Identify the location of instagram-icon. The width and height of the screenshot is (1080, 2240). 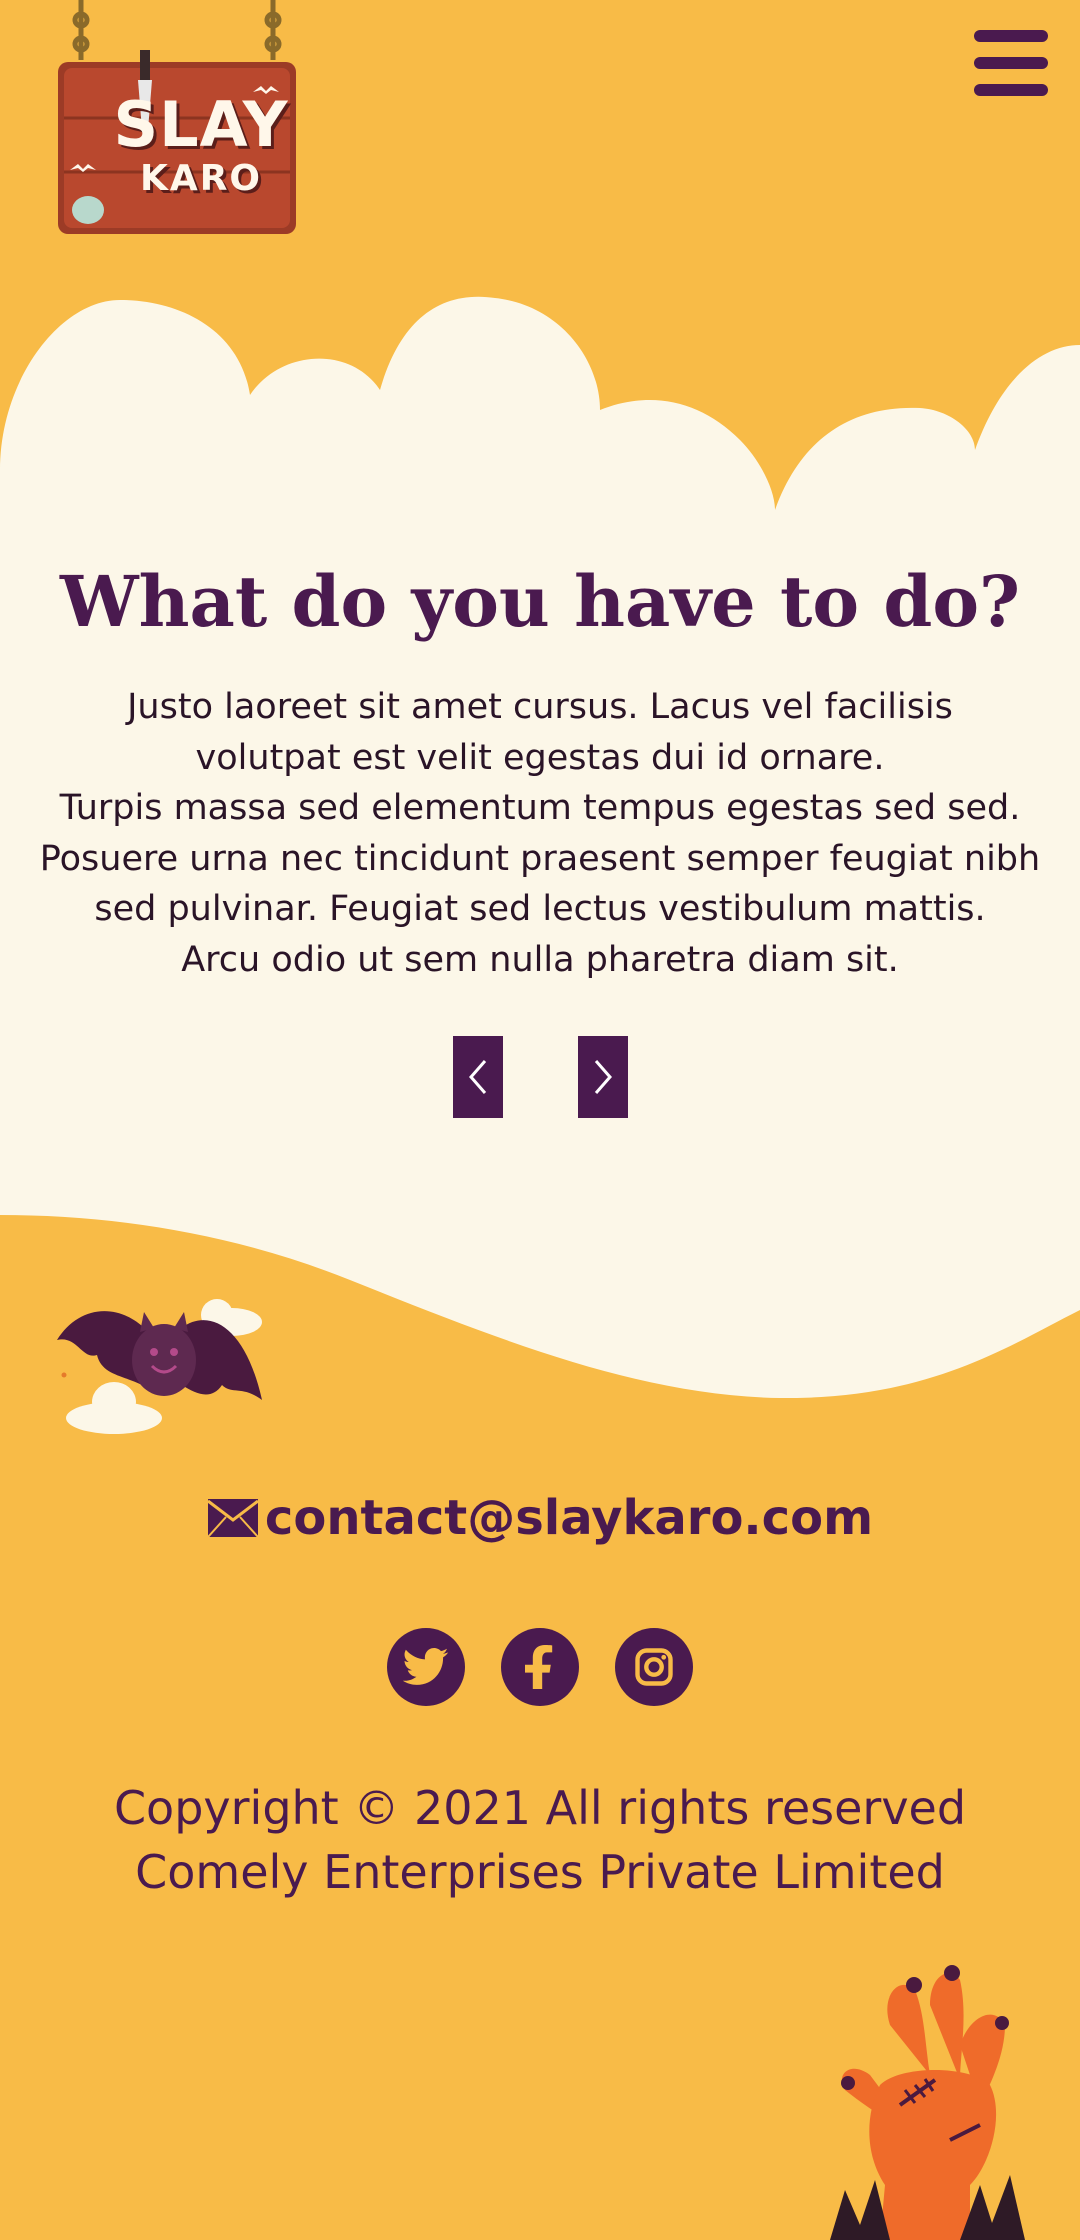
(654, 1667).